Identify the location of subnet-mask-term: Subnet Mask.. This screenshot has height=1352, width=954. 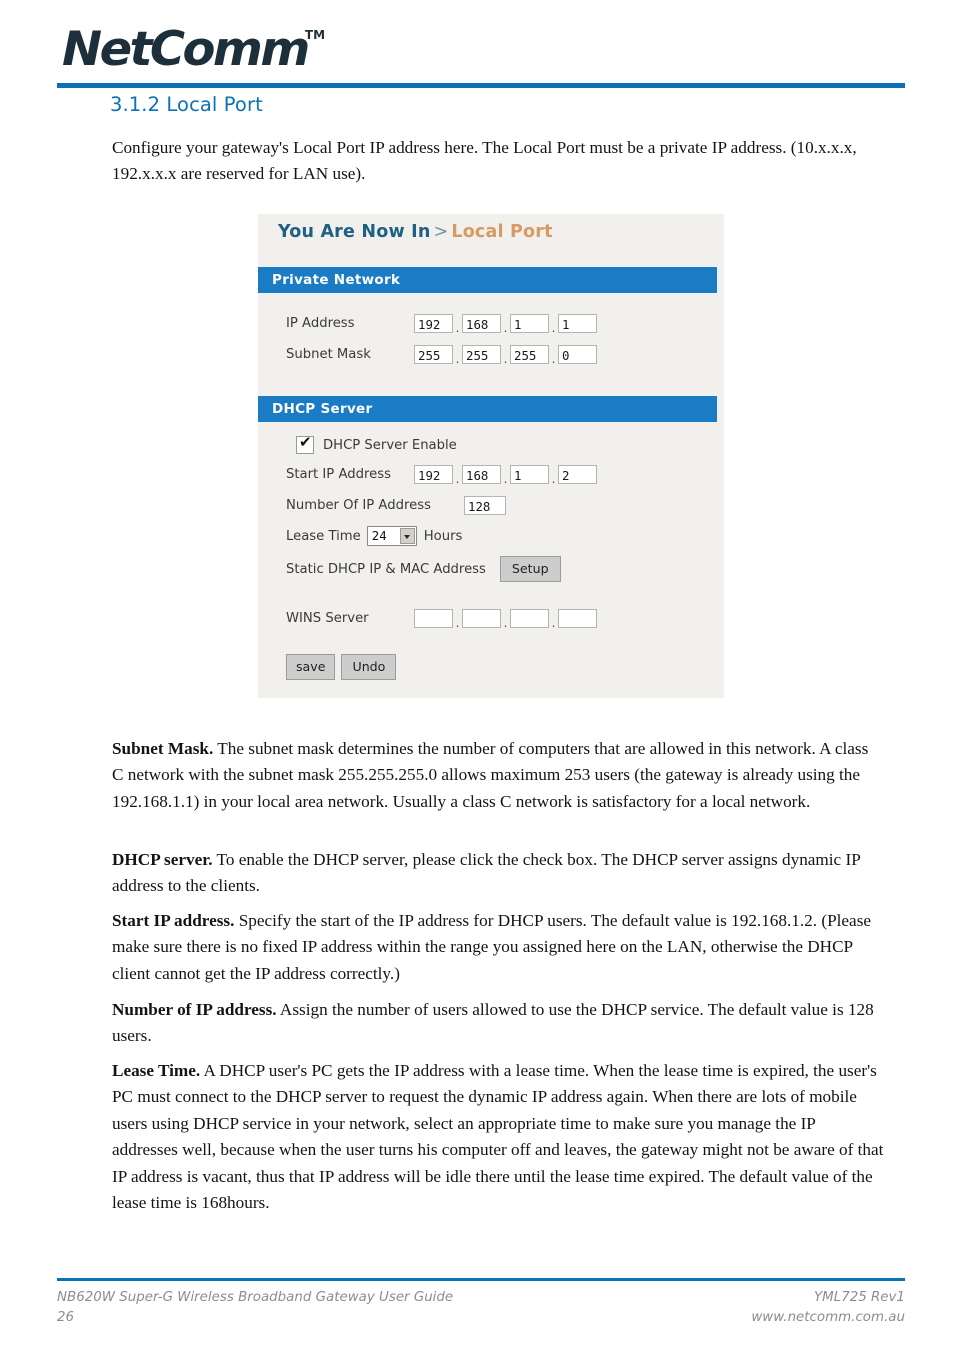
(163, 748).